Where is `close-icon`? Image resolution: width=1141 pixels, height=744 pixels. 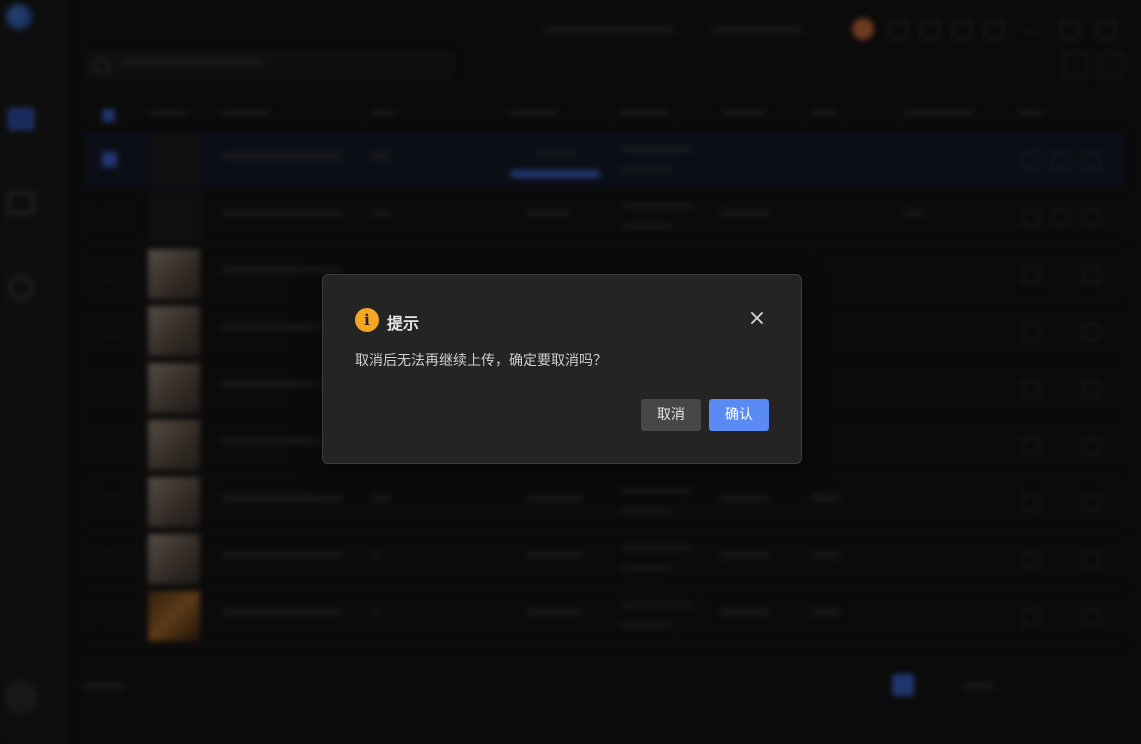 close-icon is located at coordinates (757, 318).